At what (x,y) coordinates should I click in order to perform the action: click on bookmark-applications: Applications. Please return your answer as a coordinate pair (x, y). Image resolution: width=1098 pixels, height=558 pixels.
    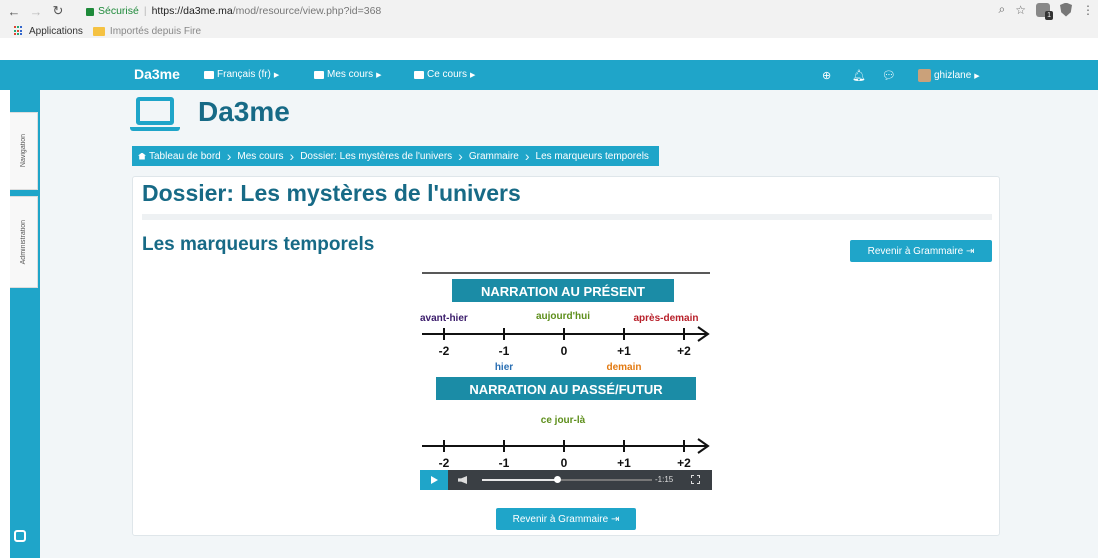
    Looking at the image, I should click on (48, 31).